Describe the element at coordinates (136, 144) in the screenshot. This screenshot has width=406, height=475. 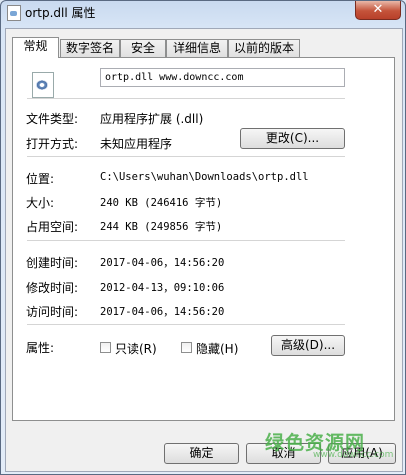
I see `opens-with-value: 未知应用程序` at that location.